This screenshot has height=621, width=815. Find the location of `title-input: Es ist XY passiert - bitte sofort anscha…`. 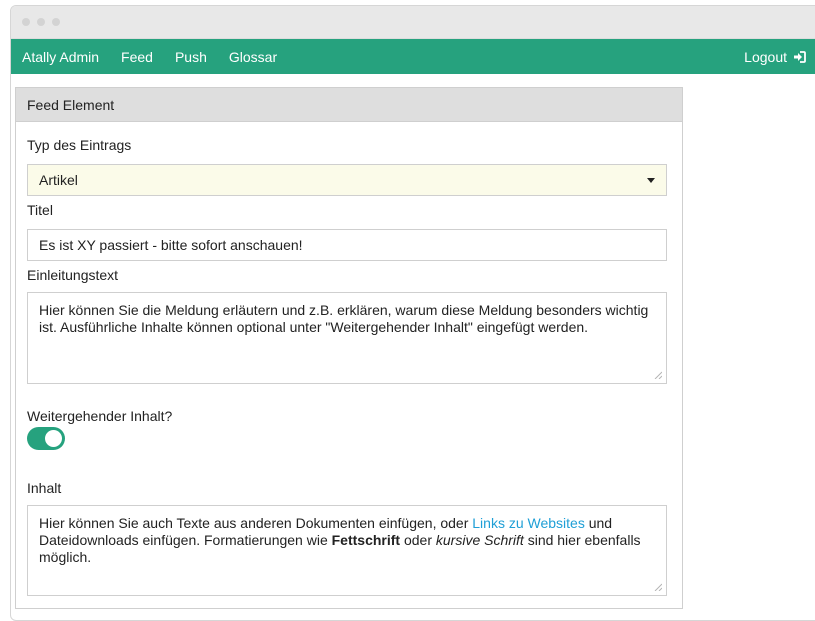

title-input: Es ist XY passiert - bitte sofort anscha… is located at coordinates (347, 245).